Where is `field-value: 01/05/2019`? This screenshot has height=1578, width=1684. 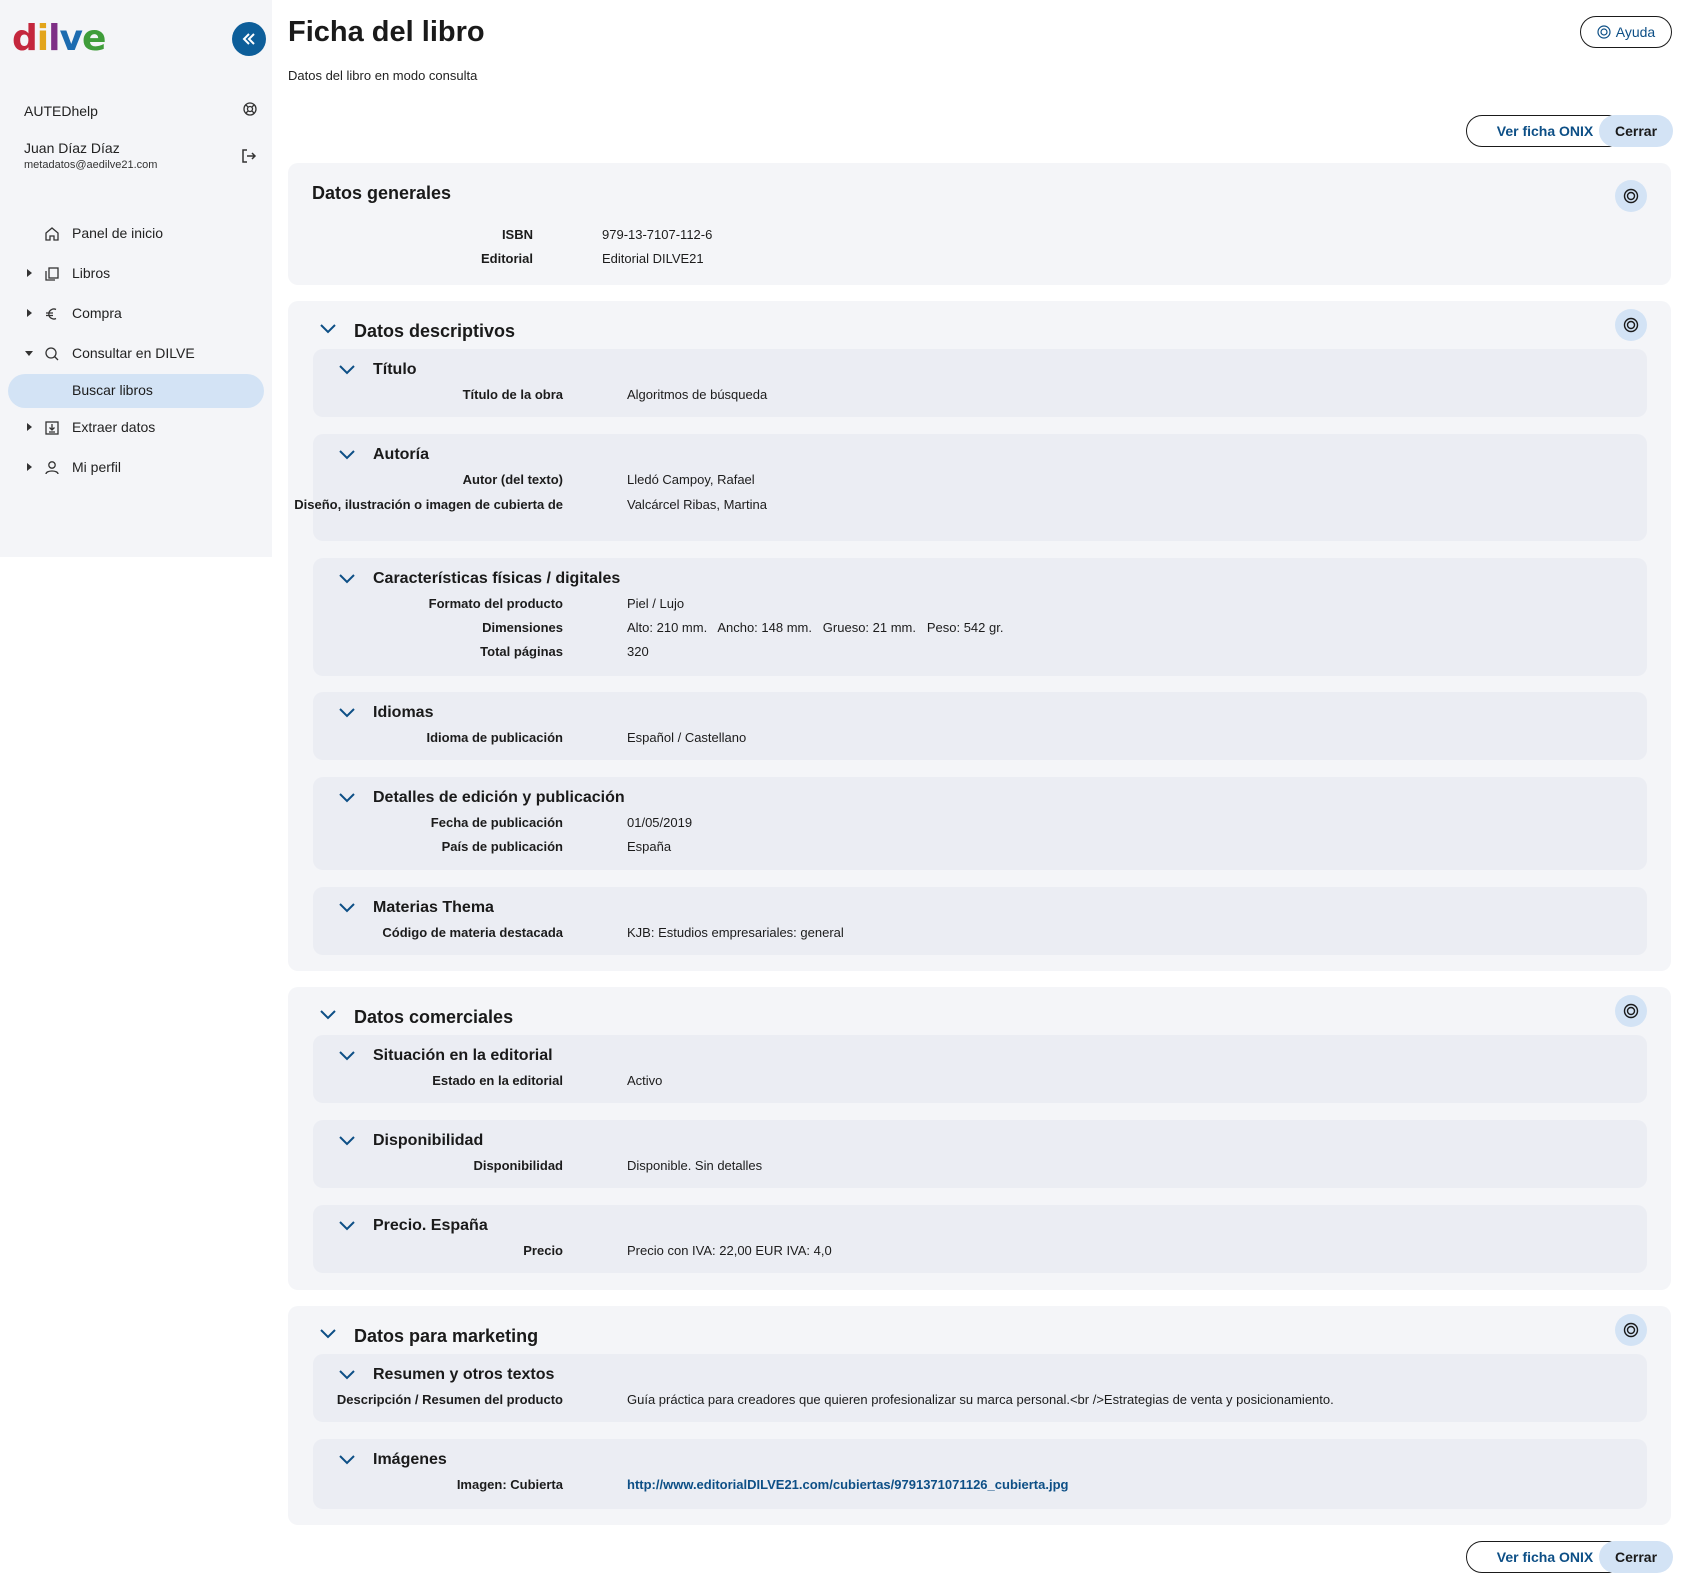
field-value: 01/05/2019 is located at coordinates (660, 822).